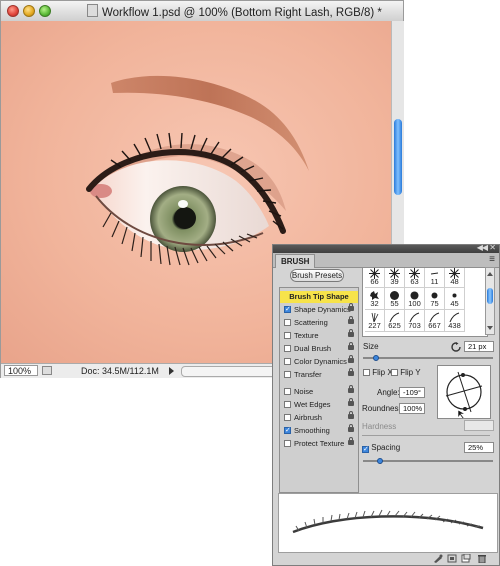 This screenshot has height=566, width=500. I want to click on close-panel-icon: ✕, so click(492, 247).